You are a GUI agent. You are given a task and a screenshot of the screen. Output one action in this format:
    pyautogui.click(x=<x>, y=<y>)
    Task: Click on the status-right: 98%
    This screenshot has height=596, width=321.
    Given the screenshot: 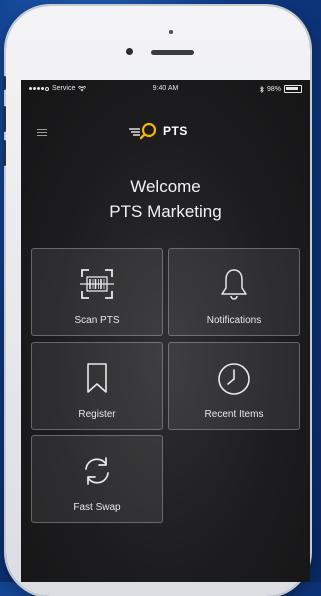 What is the action you would take?
    pyautogui.click(x=281, y=89)
    